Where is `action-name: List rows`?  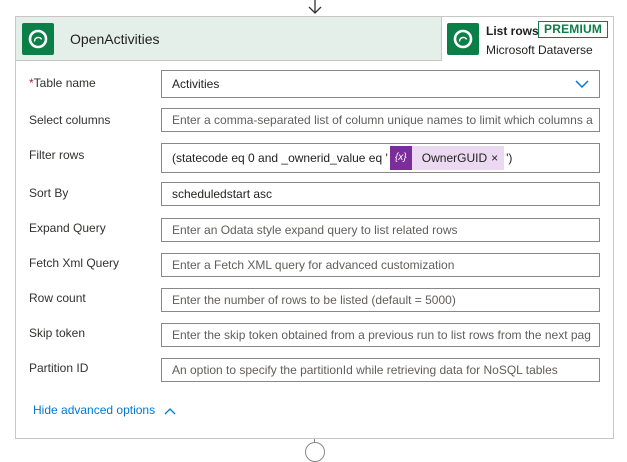 action-name: List rows is located at coordinates (512, 31).